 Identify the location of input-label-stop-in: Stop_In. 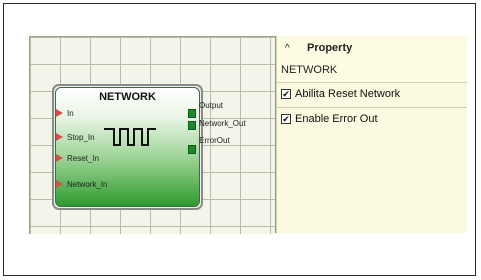
(81, 137).